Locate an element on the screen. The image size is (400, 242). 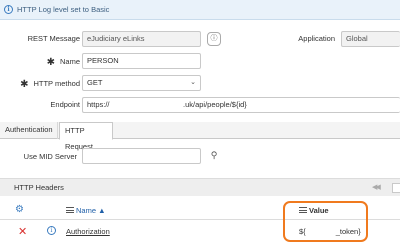
http-method-row: ✱ HTTP method GET ⌄ is located at coordinates (200, 83).